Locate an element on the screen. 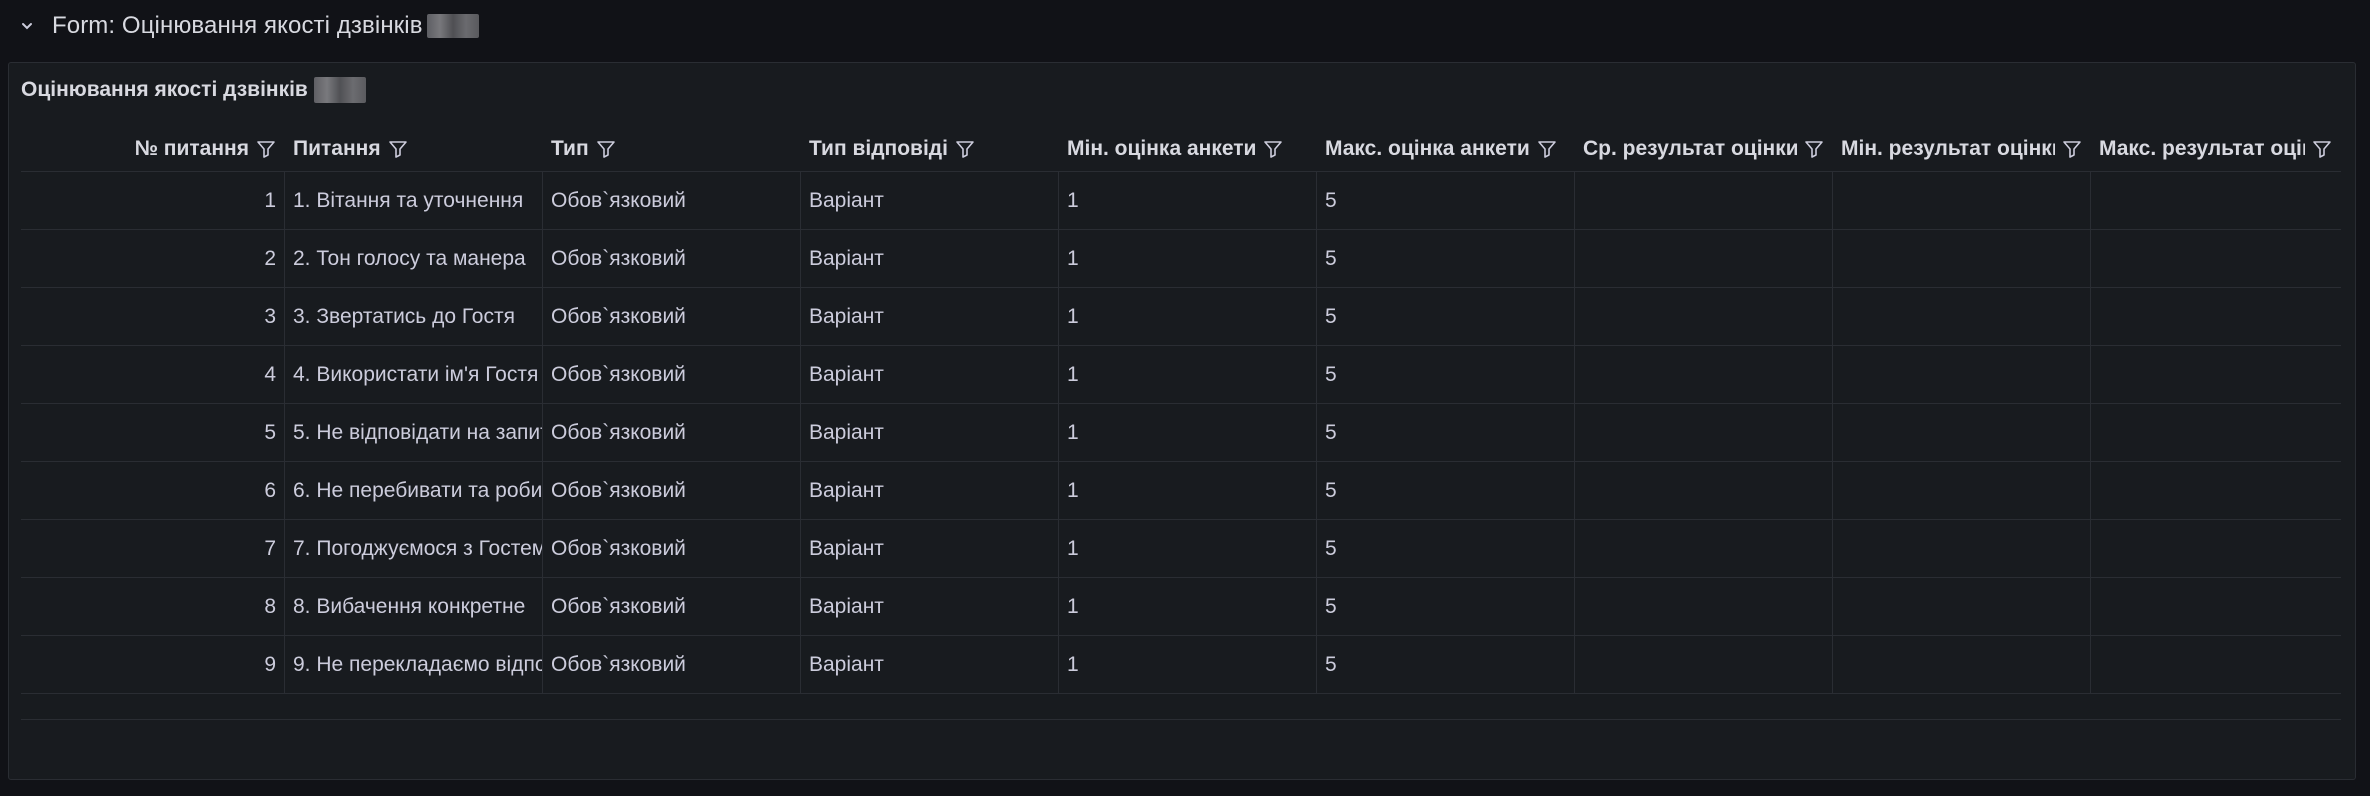 Image resolution: width=2370 pixels, height=796 pixels. column-header-max-score: Макс. оцінка анкети is located at coordinates (1446, 149).